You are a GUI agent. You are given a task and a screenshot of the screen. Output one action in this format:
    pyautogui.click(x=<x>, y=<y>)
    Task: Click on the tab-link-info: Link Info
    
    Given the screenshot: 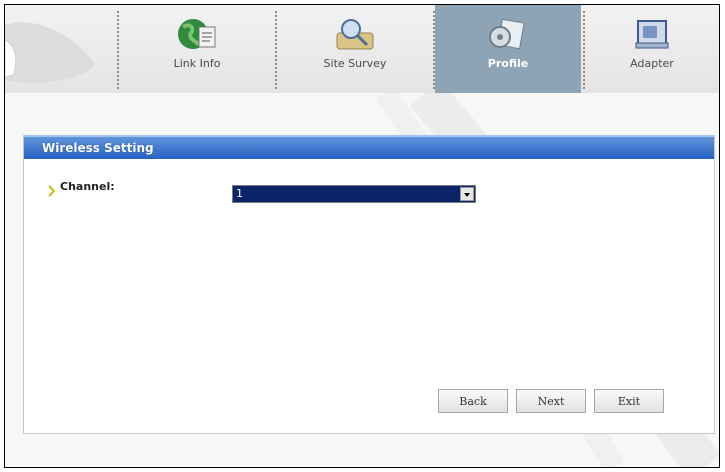 What is the action you would take?
    pyautogui.click(x=197, y=49)
    